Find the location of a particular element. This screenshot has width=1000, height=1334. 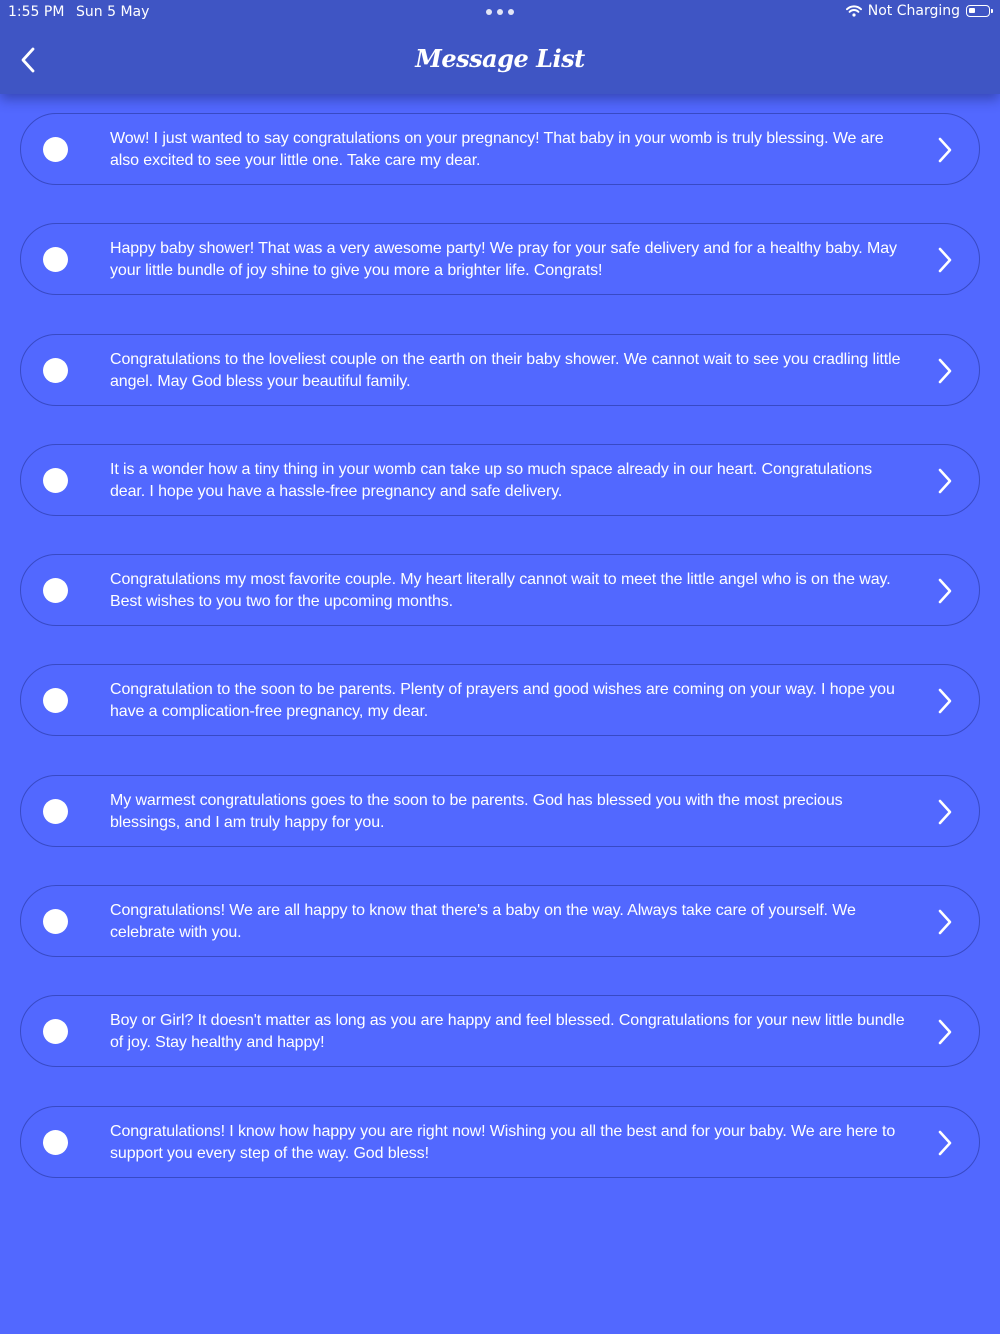

multitasking-dots-icon is located at coordinates (500, 12).